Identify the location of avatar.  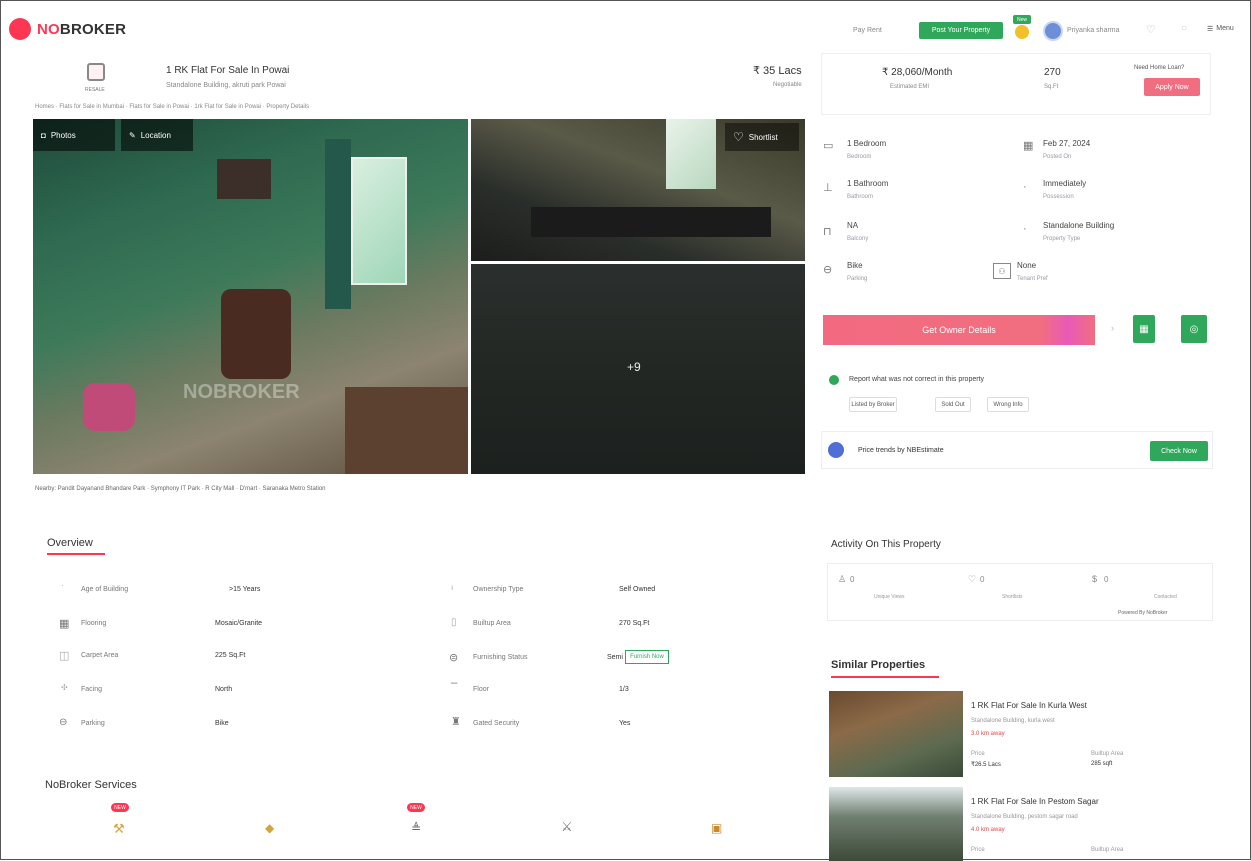
(1053, 31).